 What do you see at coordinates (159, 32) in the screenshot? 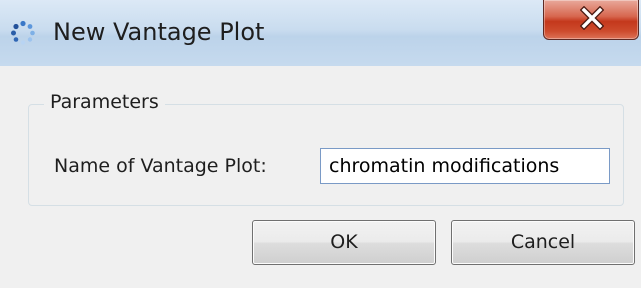
I see `window-title: New Vantage Plot` at bounding box center [159, 32].